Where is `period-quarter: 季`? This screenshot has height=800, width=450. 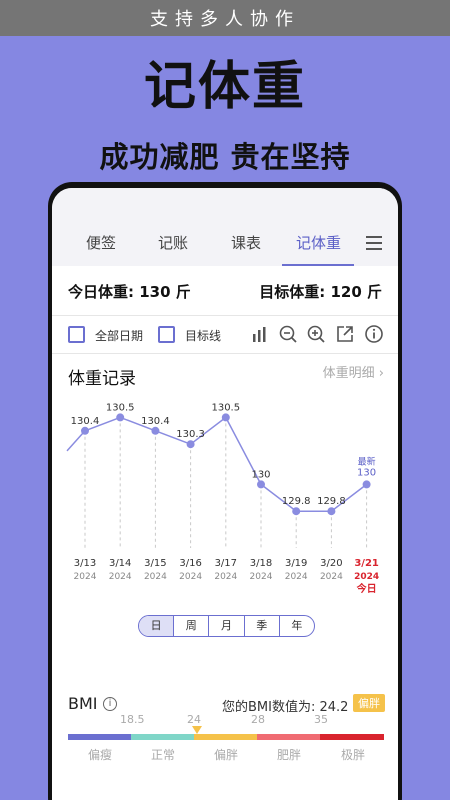 period-quarter: 季 is located at coordinates (261, 626).